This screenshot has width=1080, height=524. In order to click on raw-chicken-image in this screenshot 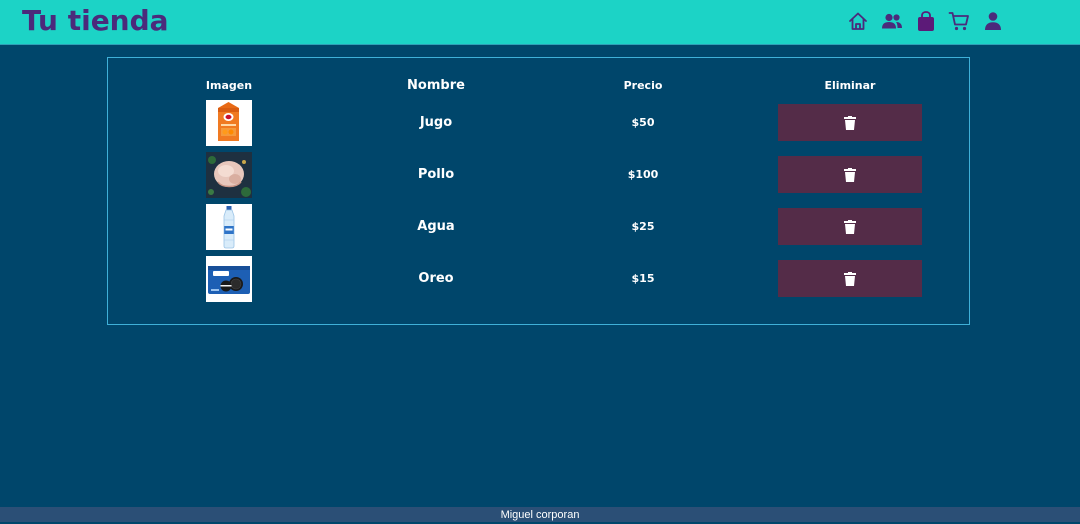, I will do `click(229, 175)`.